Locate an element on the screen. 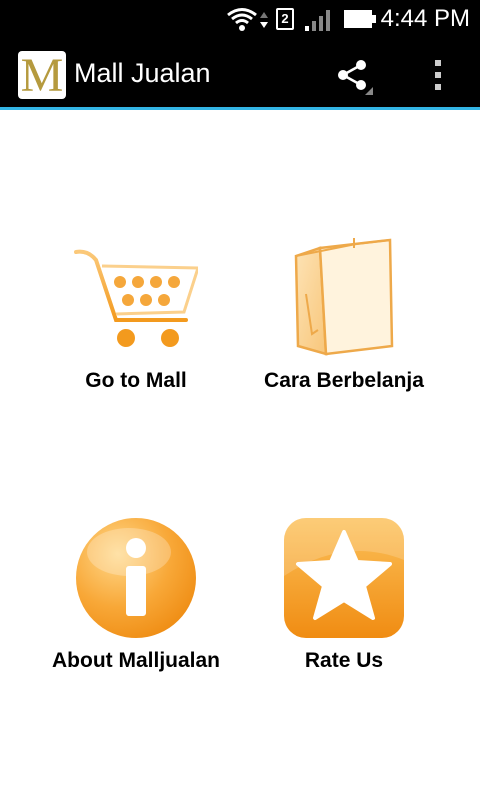 The height and width of the screenshot is (800, 480). about-malljualan-label: About Malljualan is located at coordinates (136, 660).